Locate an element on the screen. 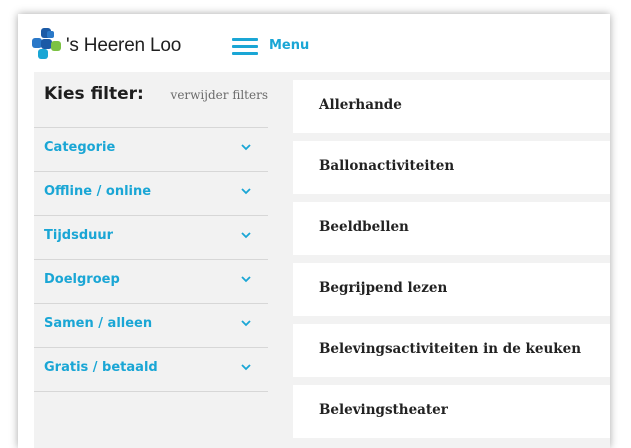 This screenshot has width=631, height=448. filter-label: Tijdsduur is located at coordinates (79, 235).